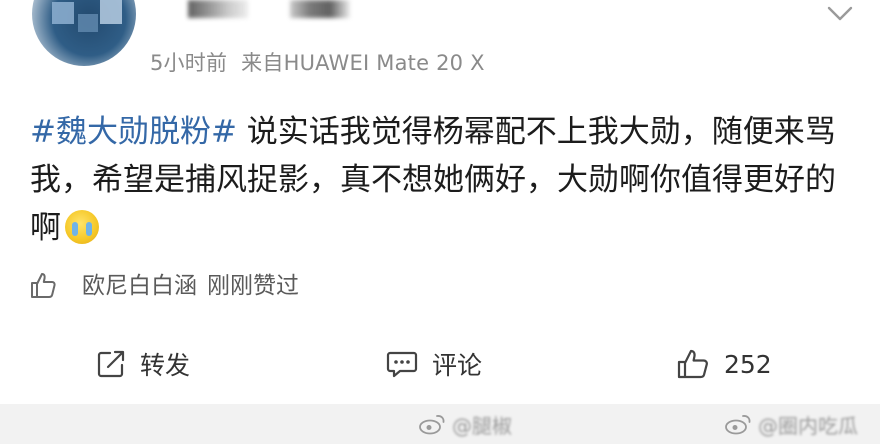  Describe the element at coordinates (43, 285) in the screenshot. I see `thumbs-up-icon` at that location.